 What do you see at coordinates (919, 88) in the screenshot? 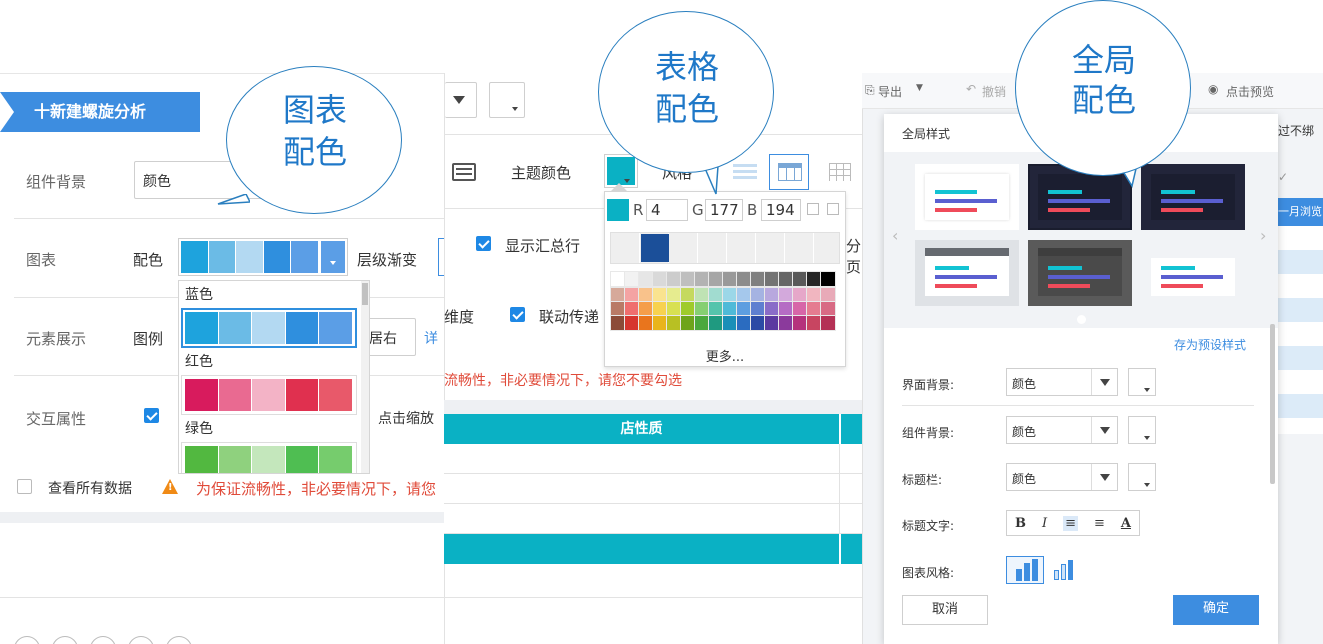
I see `chevron-down-icon: ▼` at bounding box center [919, 88].